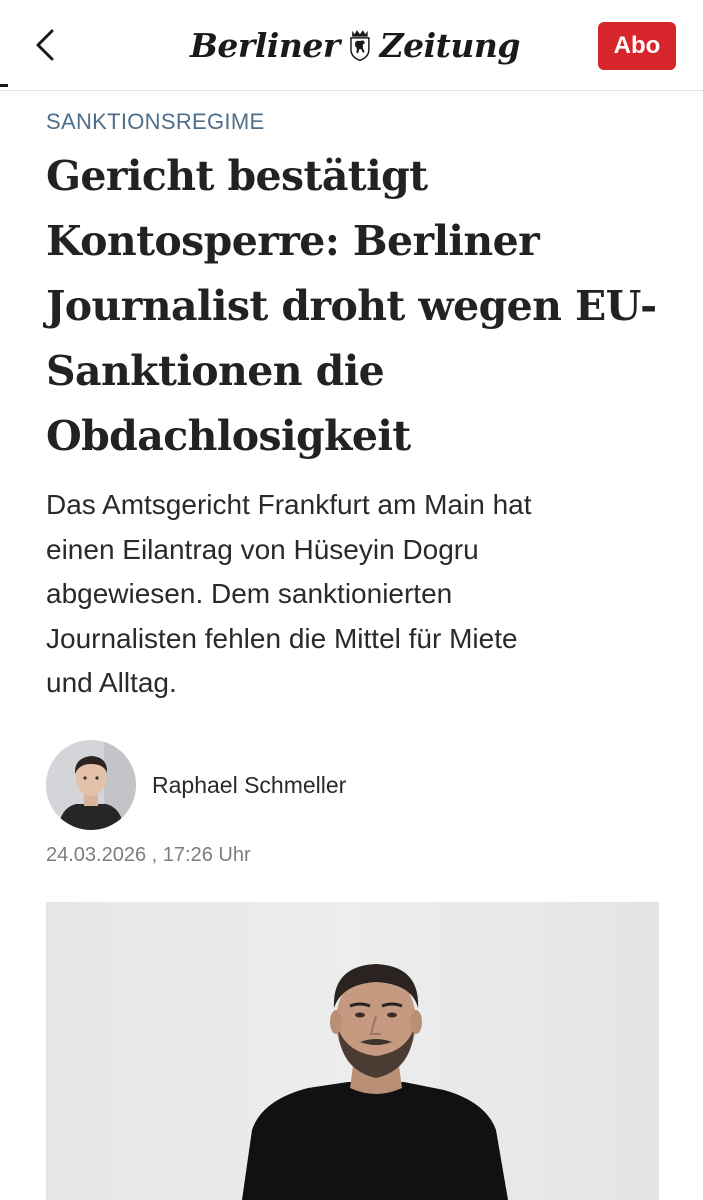 This screenshot has width=703, height=1200. What do you see at coordinates (228, 436) in the screenshot?
I see `headline-line: Obdachlosigkeit` at bounding box center [228, 436].